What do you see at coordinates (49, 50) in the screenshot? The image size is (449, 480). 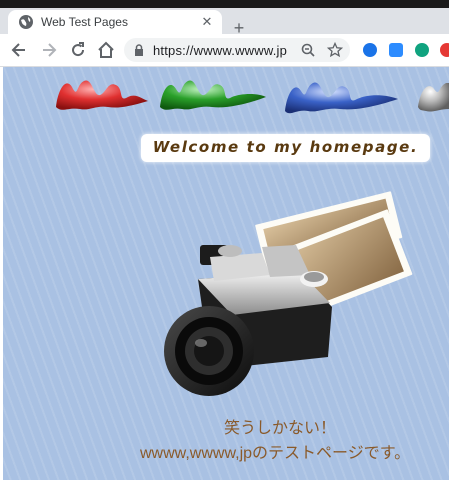 I see `forward-arrow-icon` at bounding box center [49, 50].